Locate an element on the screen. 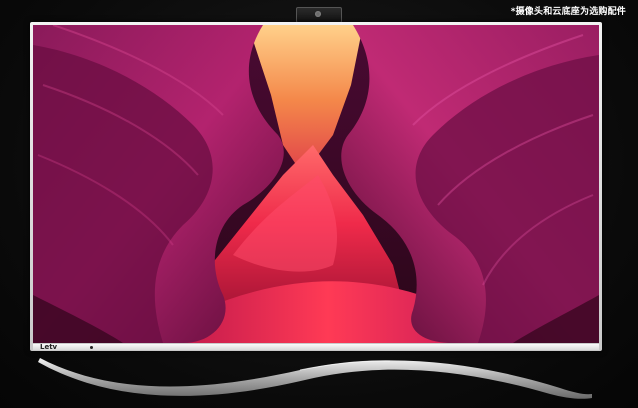 The height and width of the screenshot is (408, 638). tv-stand is located at coordinates (315, 378).